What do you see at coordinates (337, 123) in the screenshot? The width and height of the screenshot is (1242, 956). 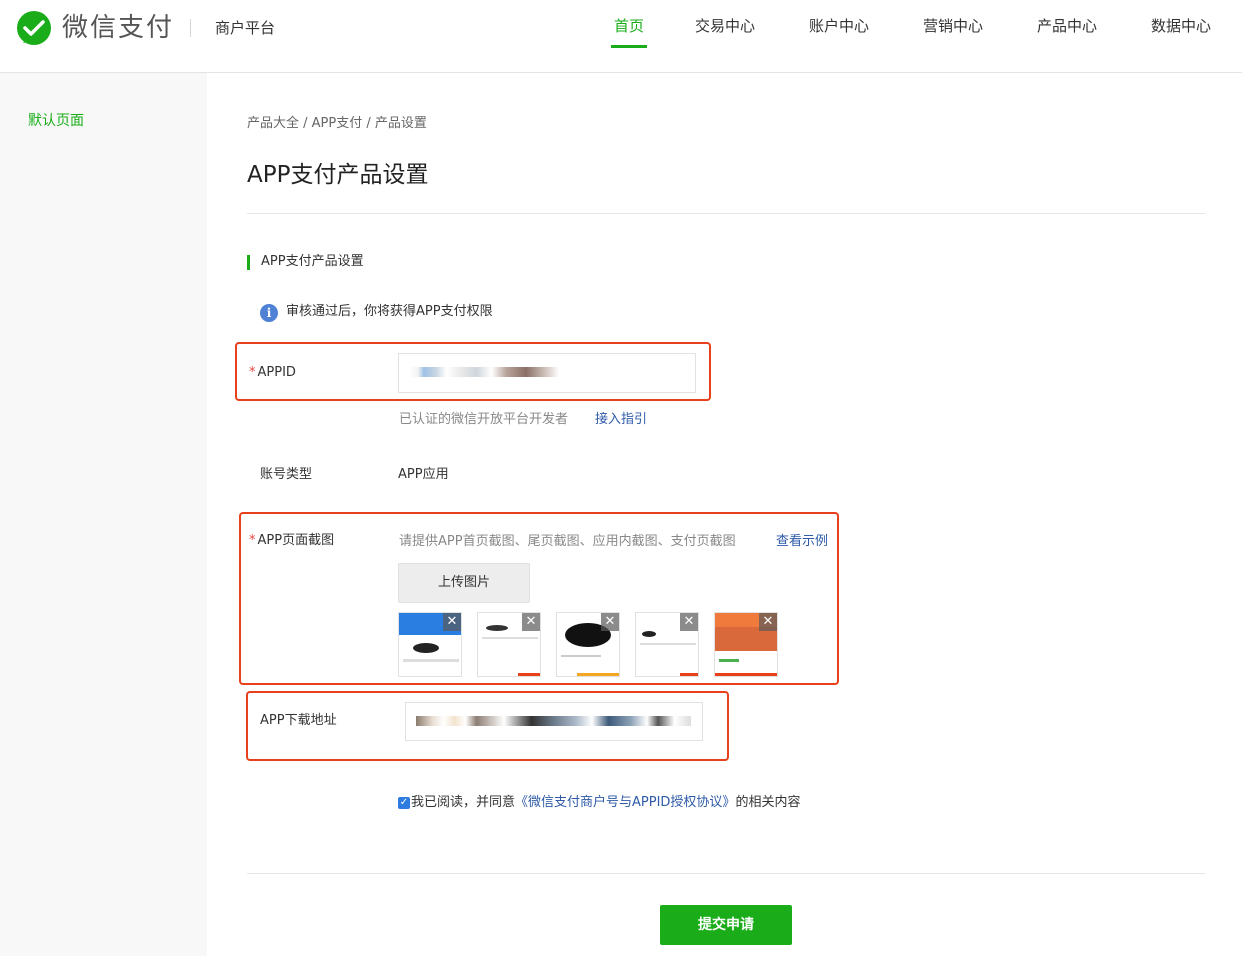 I see `breadcrumb: 产品大全 / APP支付 / 产品设置` at bounding box center [337, 123].